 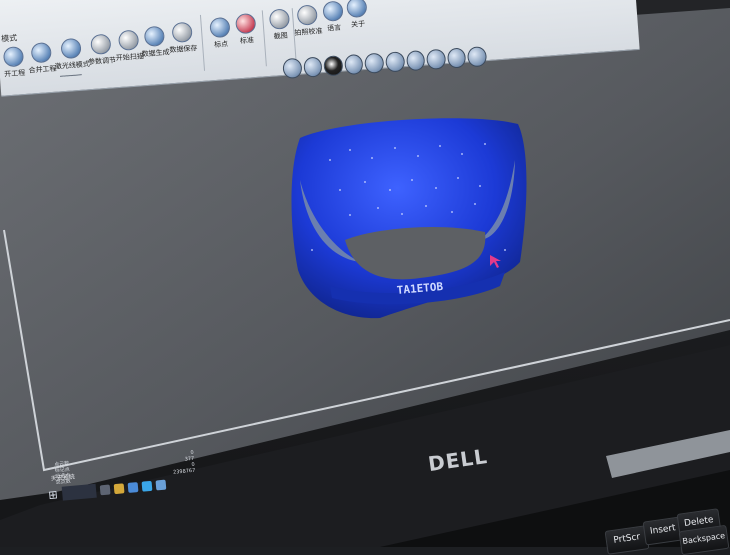 I want to click on merge-project-icon, so click(x=41, y=52).